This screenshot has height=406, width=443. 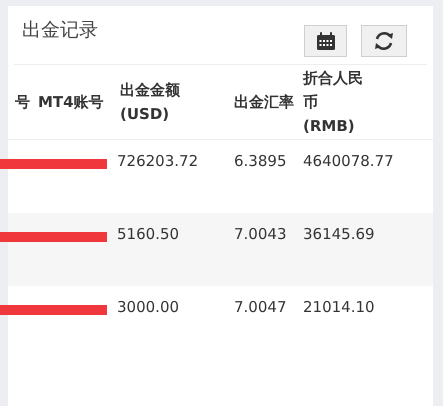 What do you see at coordinates (60, 30) in the screenshot?
I see `page-title: 出金记录` at bounding box center [60, 30].